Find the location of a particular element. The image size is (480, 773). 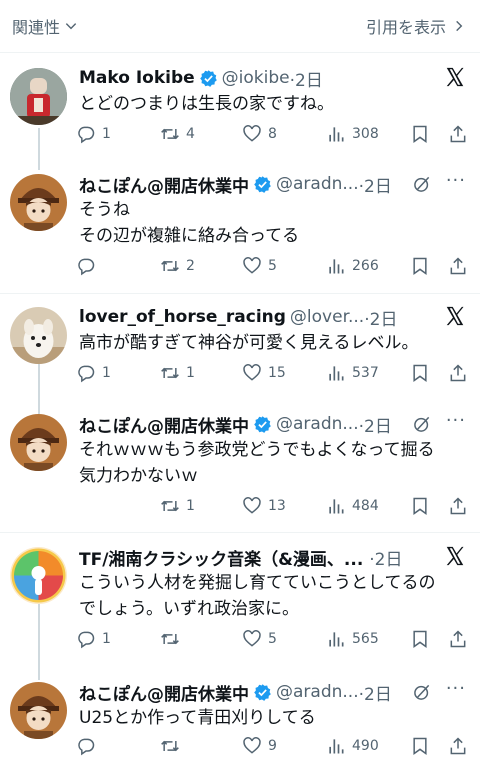

post-text: こういう人材を発掘し育てていこうとしてるの でしょう。いずれ政治家に。 is located at coordinates (273, 596).